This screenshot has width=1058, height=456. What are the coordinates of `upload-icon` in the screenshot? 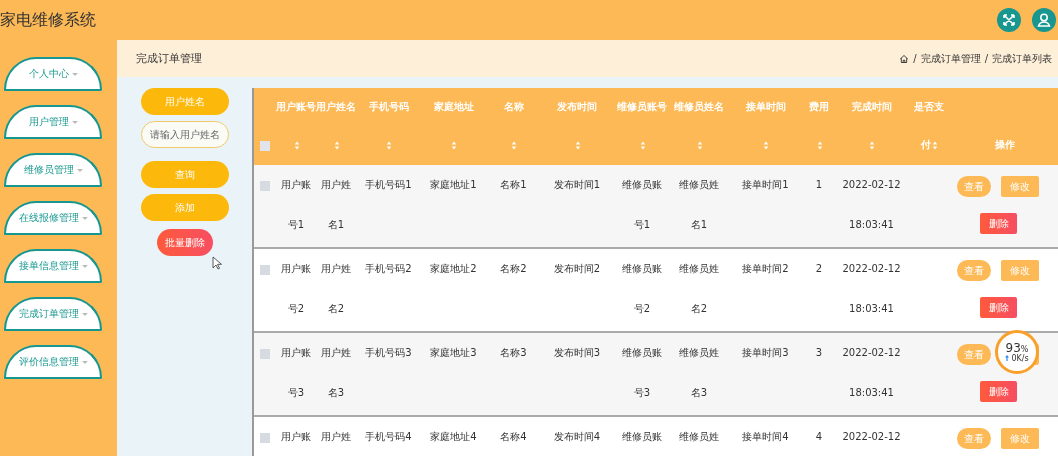 It's located at (1007, 358).